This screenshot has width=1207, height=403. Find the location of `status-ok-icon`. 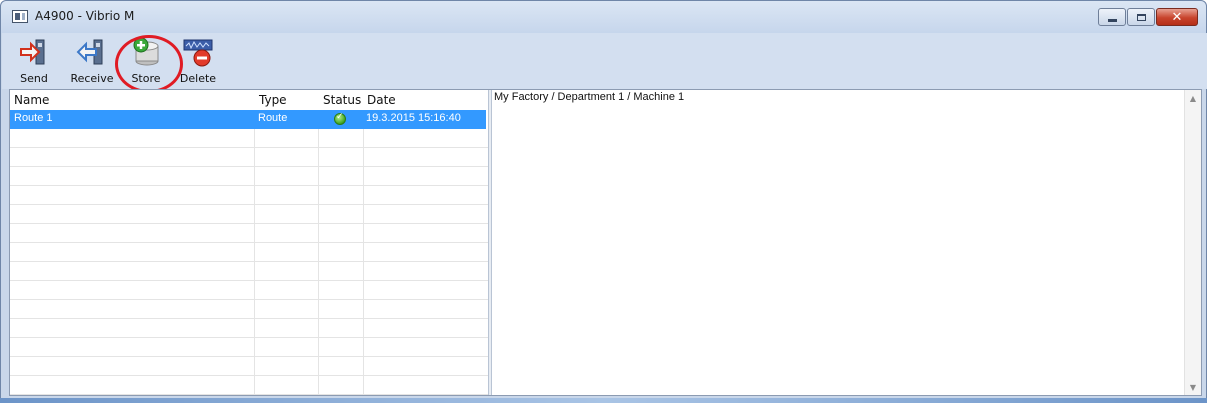

status-ok-icon is located at coordinates (340, 118).